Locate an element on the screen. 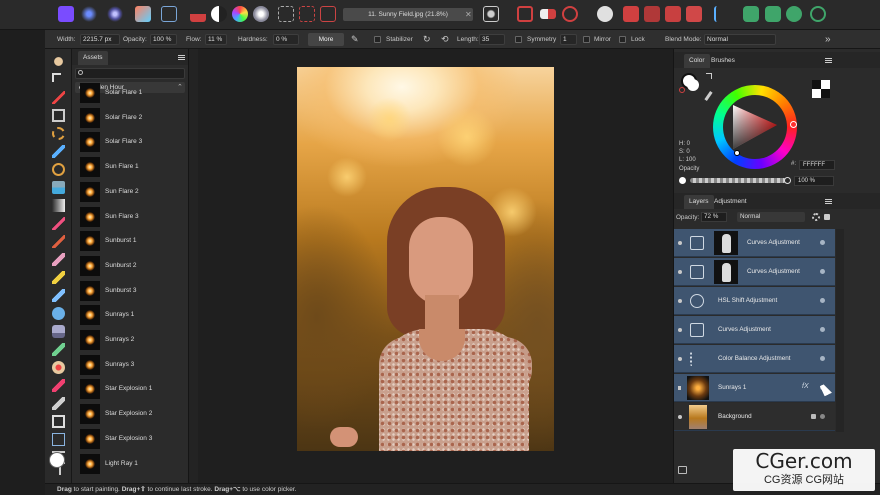  asset-item: Star Explosion 2 is located at coordinates (130, 414).